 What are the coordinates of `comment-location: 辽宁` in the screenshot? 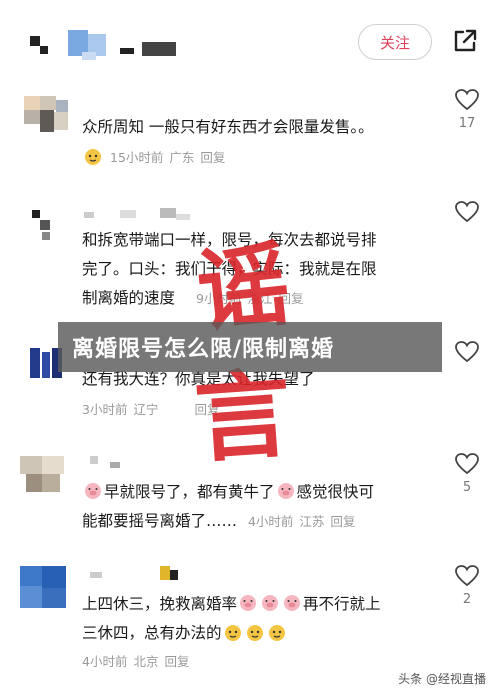 It's located at (146, 409).